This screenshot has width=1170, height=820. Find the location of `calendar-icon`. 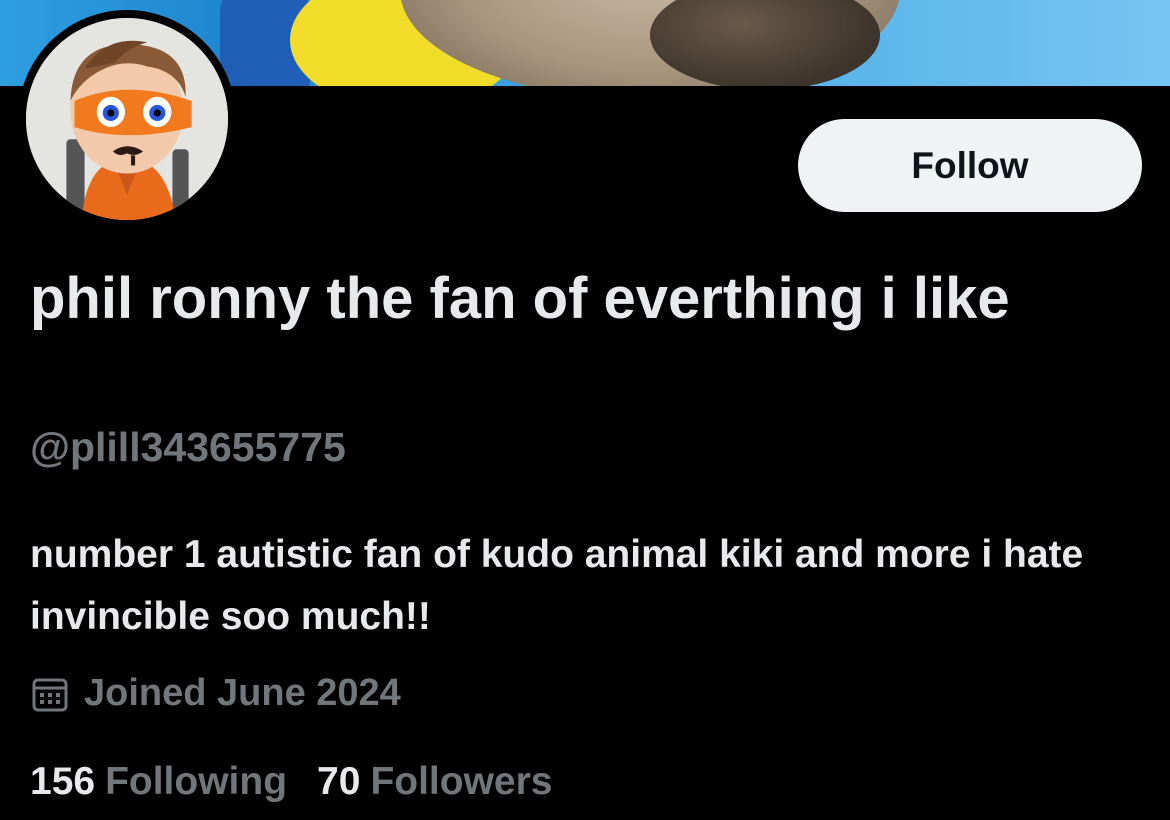

calendar-icon is located at coordinates (50, 694).